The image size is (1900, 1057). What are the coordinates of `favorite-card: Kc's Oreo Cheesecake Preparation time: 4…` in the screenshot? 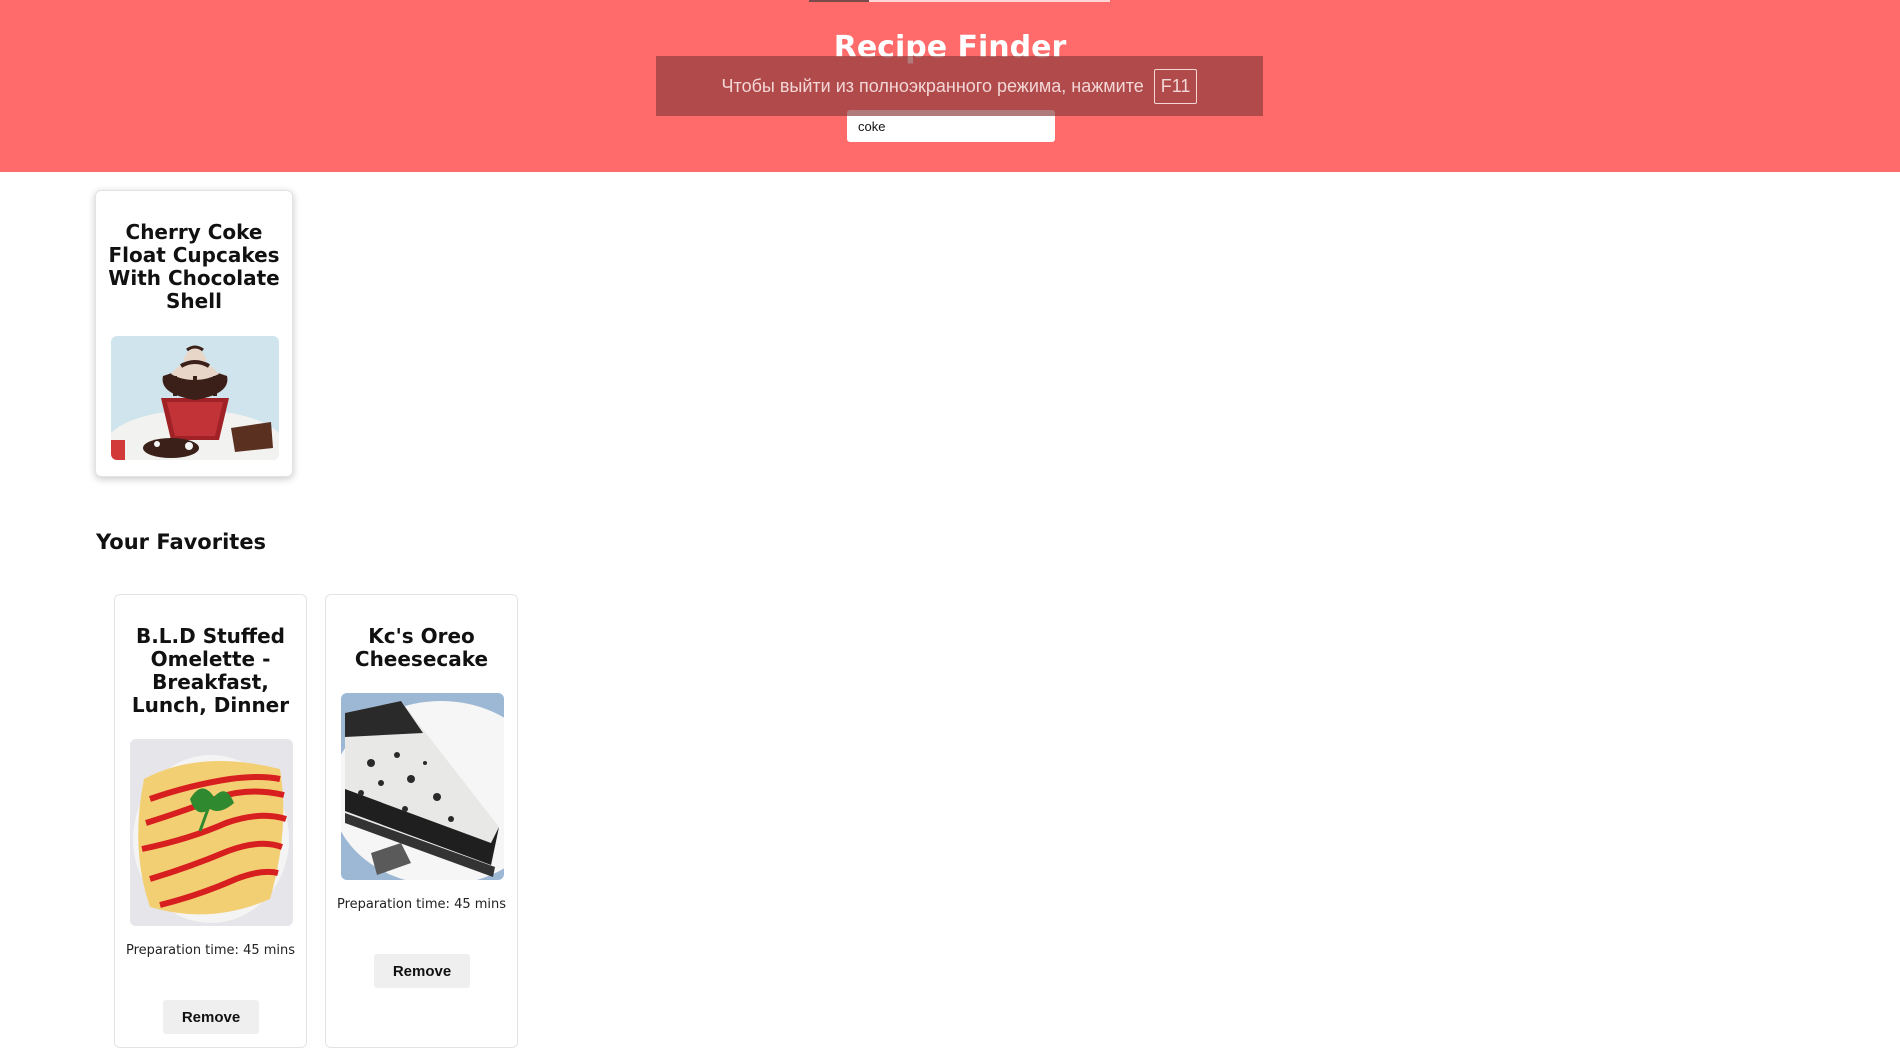 It's located at (421, 821).